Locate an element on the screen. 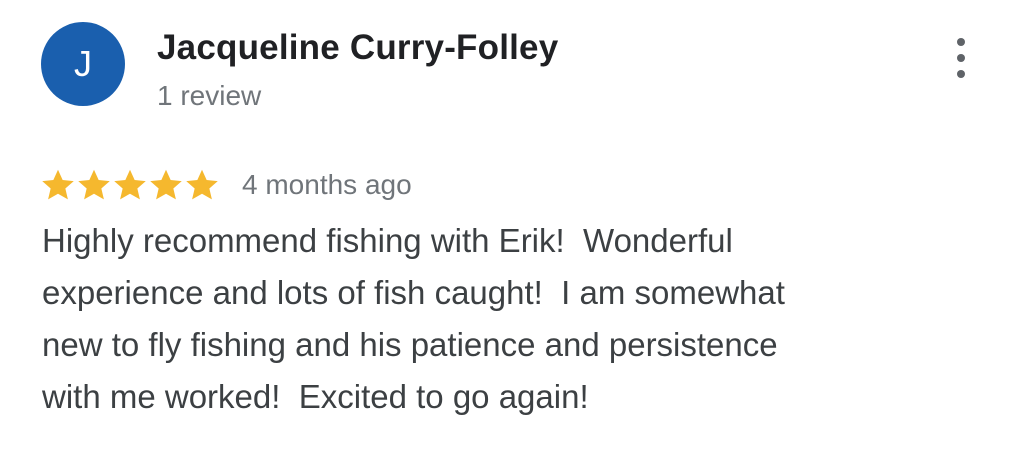 The width and height of the screenshot is (1024, 455). avatar: J is located at coordinates (83, 64).